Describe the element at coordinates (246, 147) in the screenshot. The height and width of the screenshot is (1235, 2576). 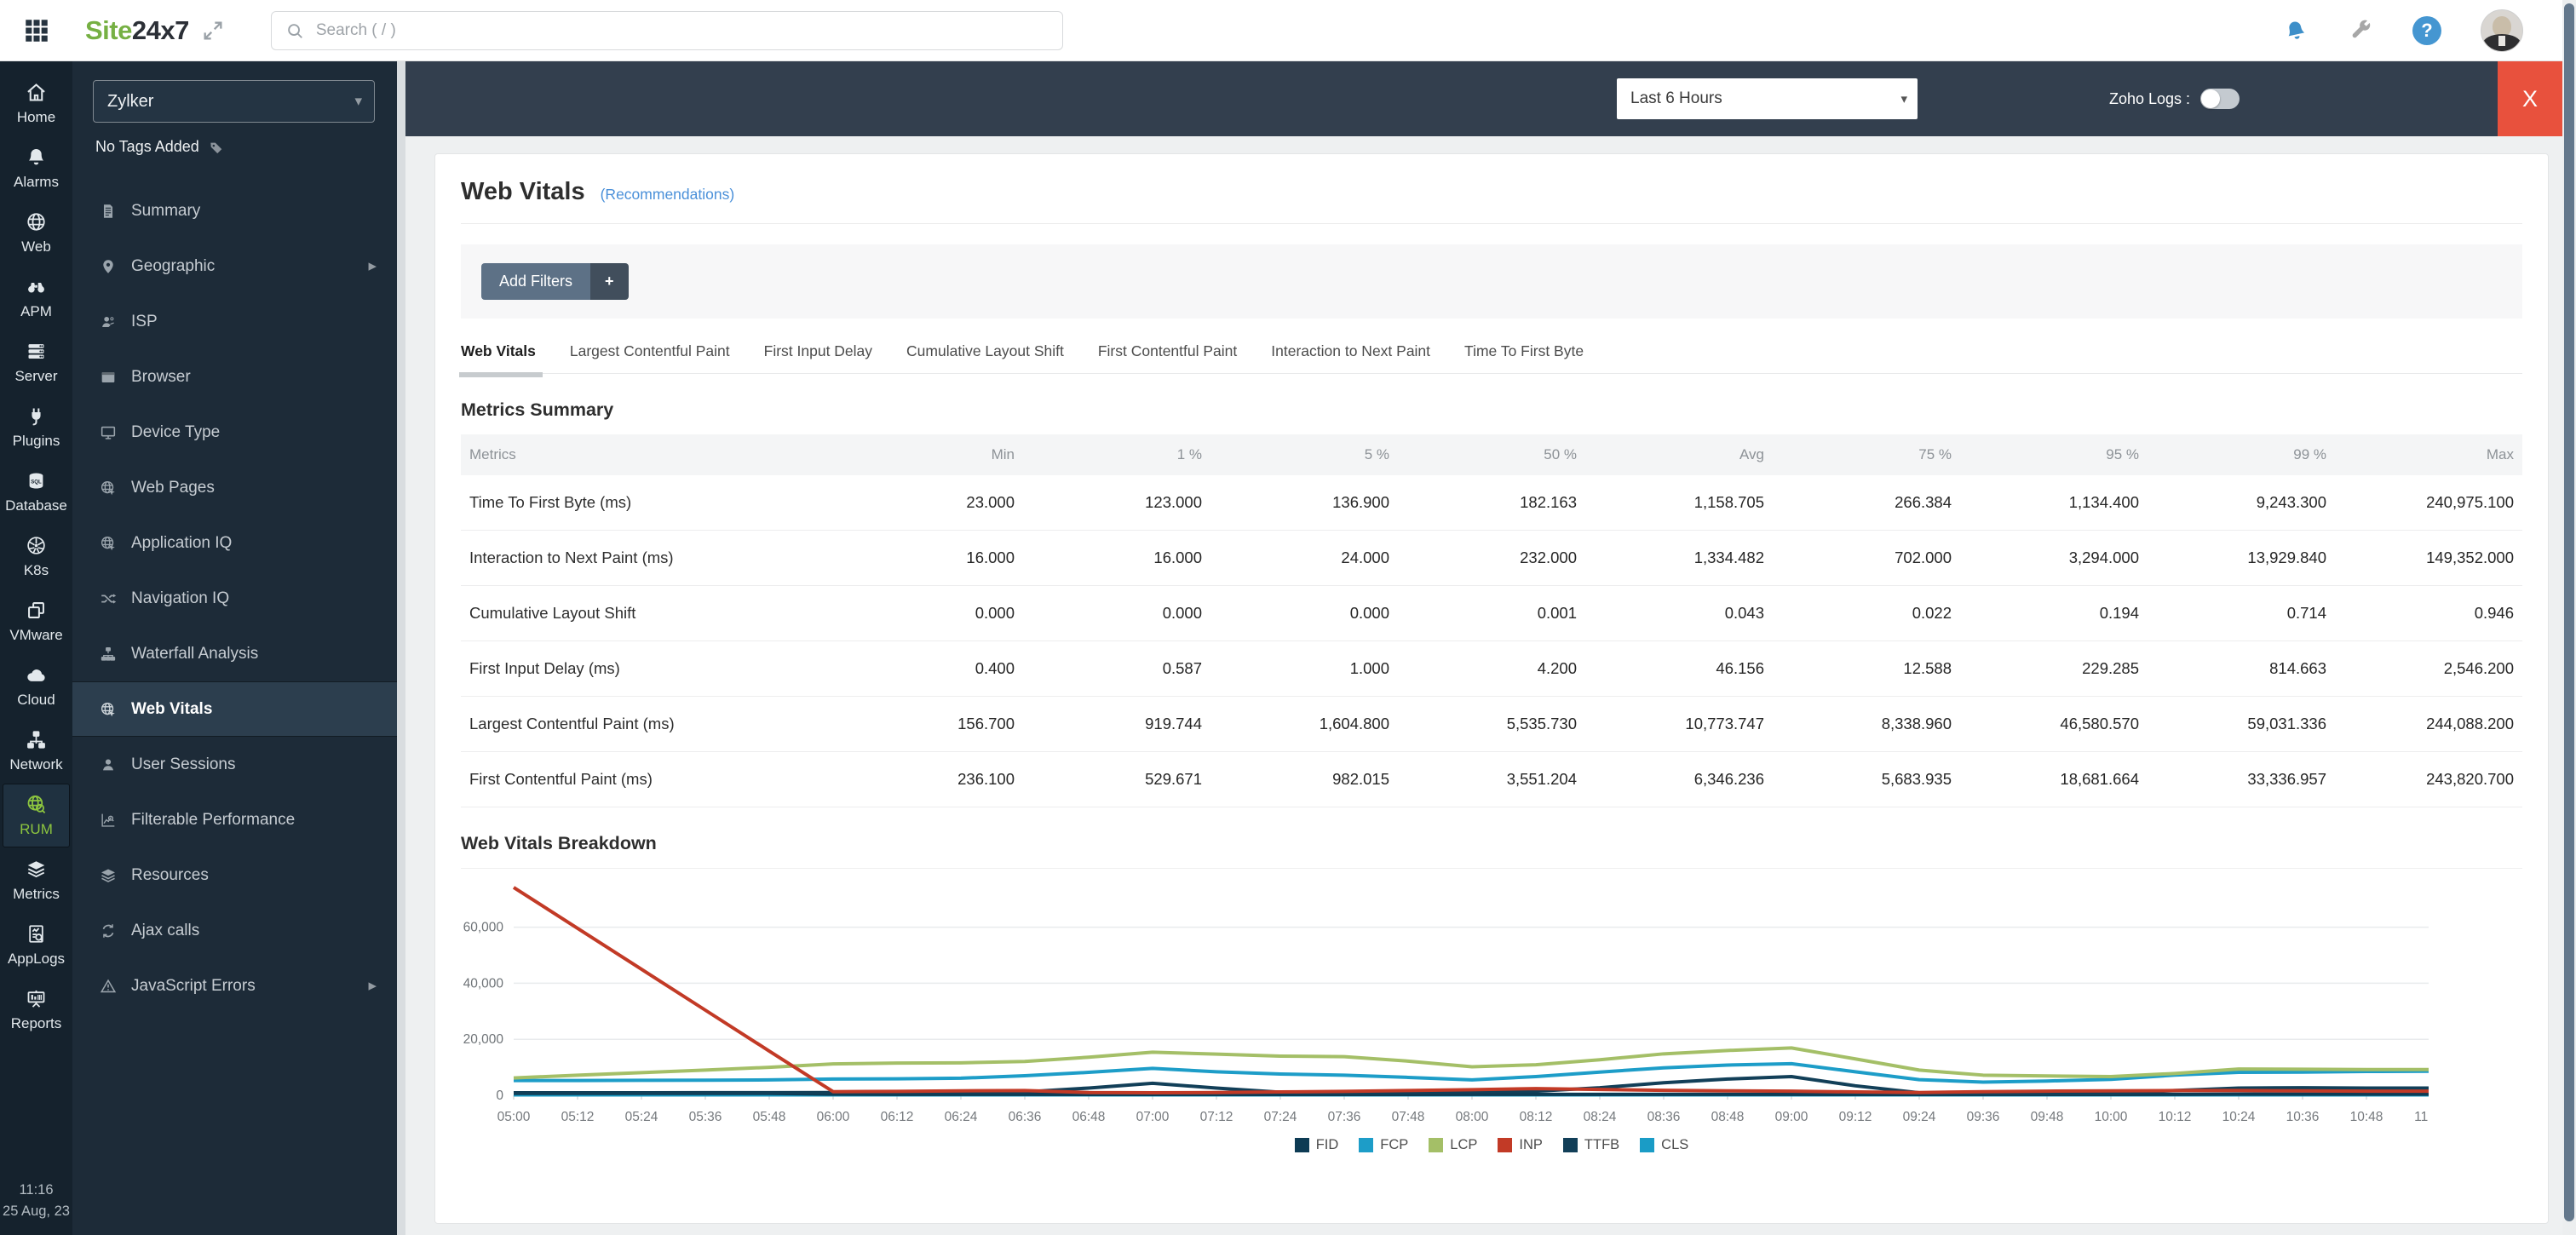
I see `tags-row: No Tags Added` at that location.